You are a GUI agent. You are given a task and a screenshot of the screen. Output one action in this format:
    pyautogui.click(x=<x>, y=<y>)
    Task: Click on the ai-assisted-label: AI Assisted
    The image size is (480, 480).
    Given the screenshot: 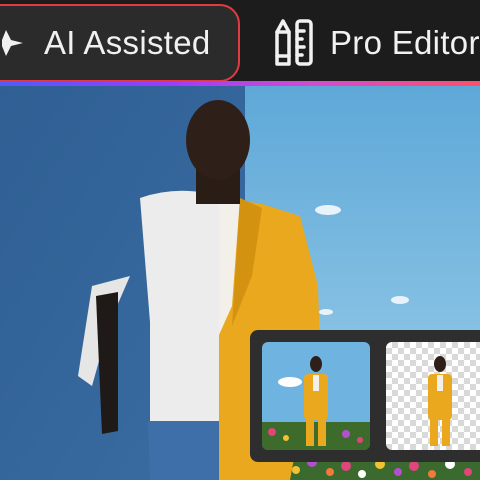 What is the action you would take?
    pyautogui.click(x=127, y=42)
    